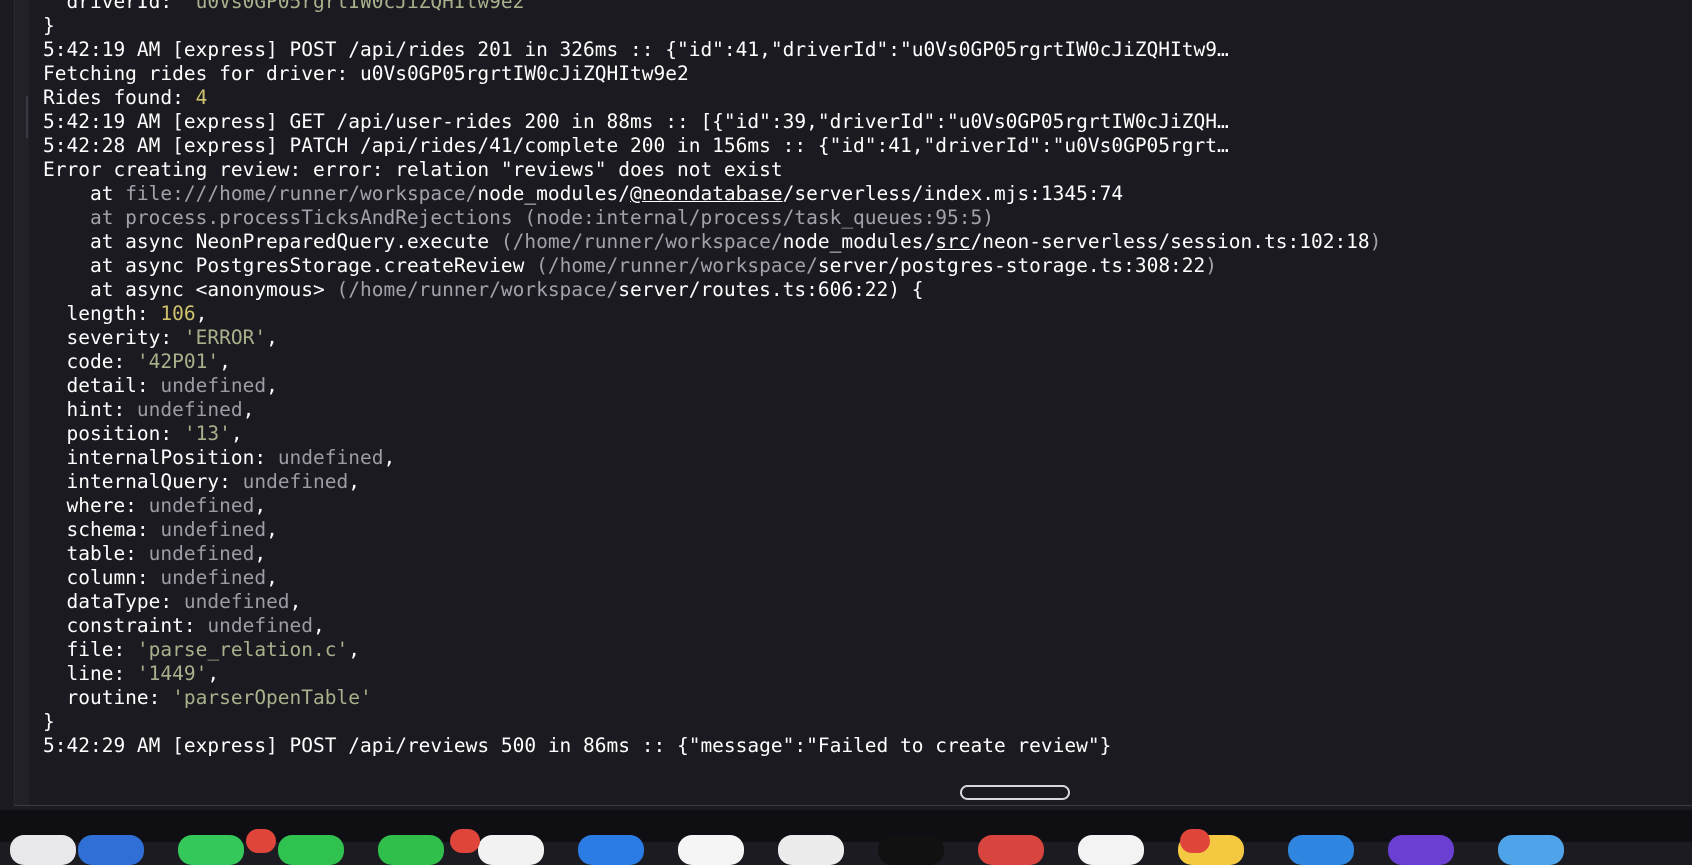  Describe the element at coordinates (867, 98) in the screenshot. I see `terminal-line: Rides found: 4` at that location.